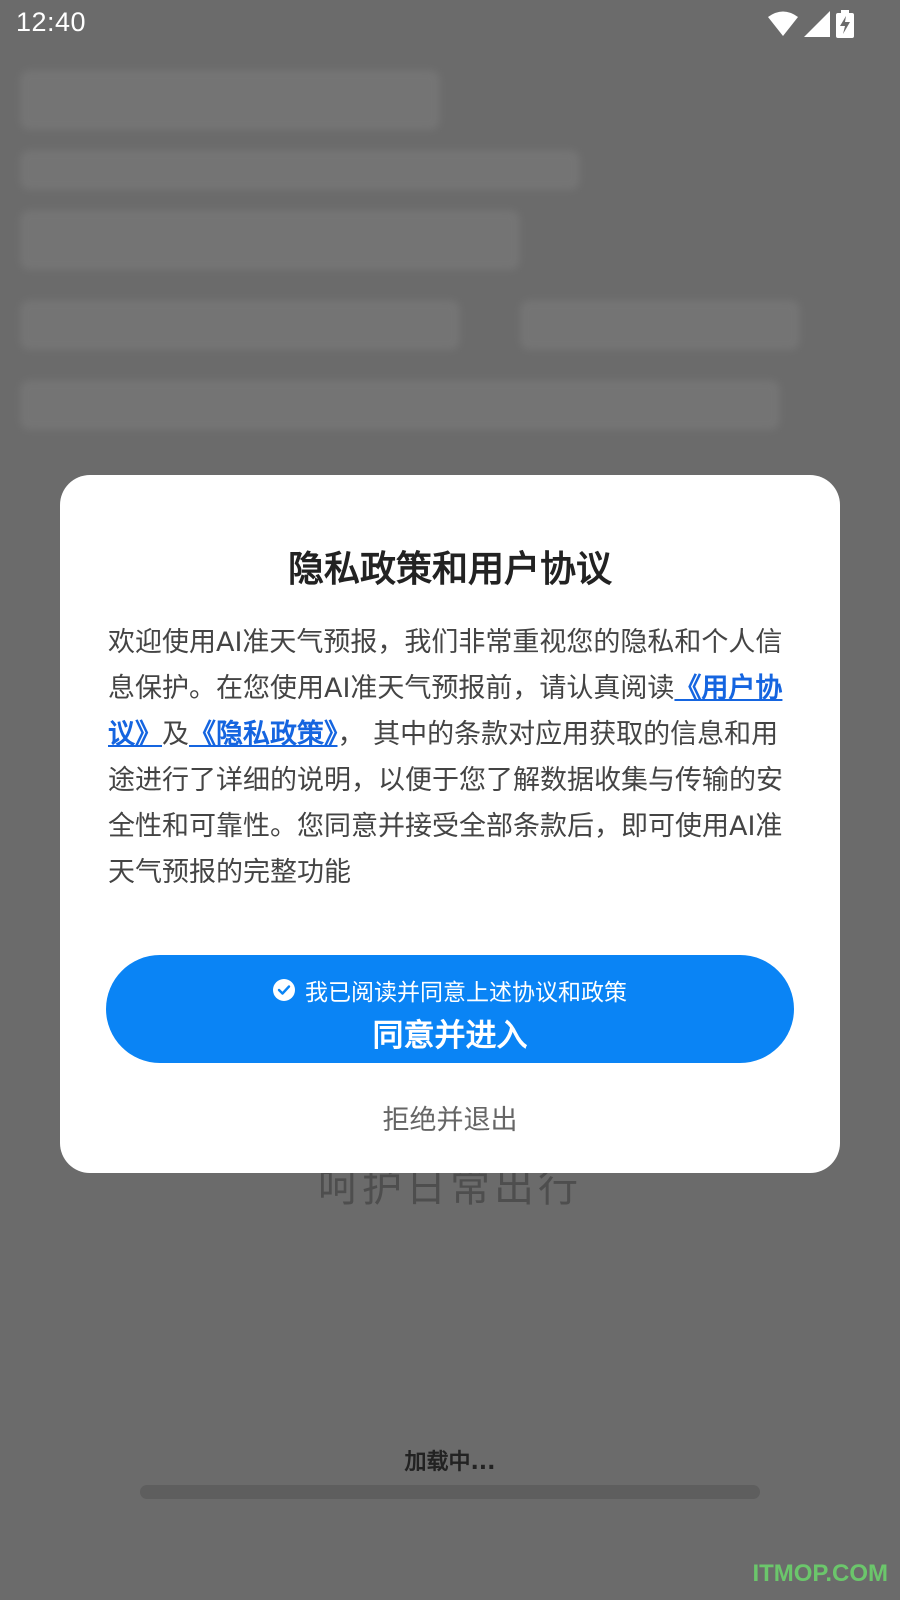  Describe the element at coordinates (450, 1009) in the screenshot. I see `agree-enter-button: 我已阅读并同意上述协议和政策 同意并进入` at that location.